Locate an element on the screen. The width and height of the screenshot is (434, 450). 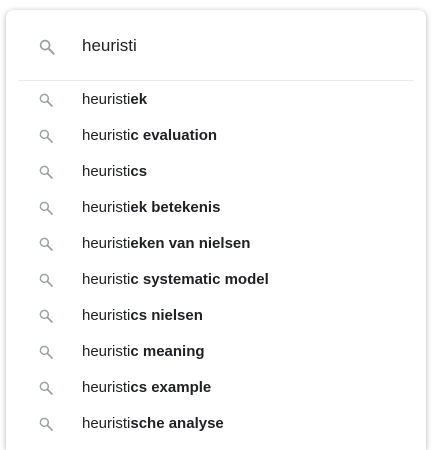
suggestion-text: heuristic systematic model is located at coordinates (175, 279).